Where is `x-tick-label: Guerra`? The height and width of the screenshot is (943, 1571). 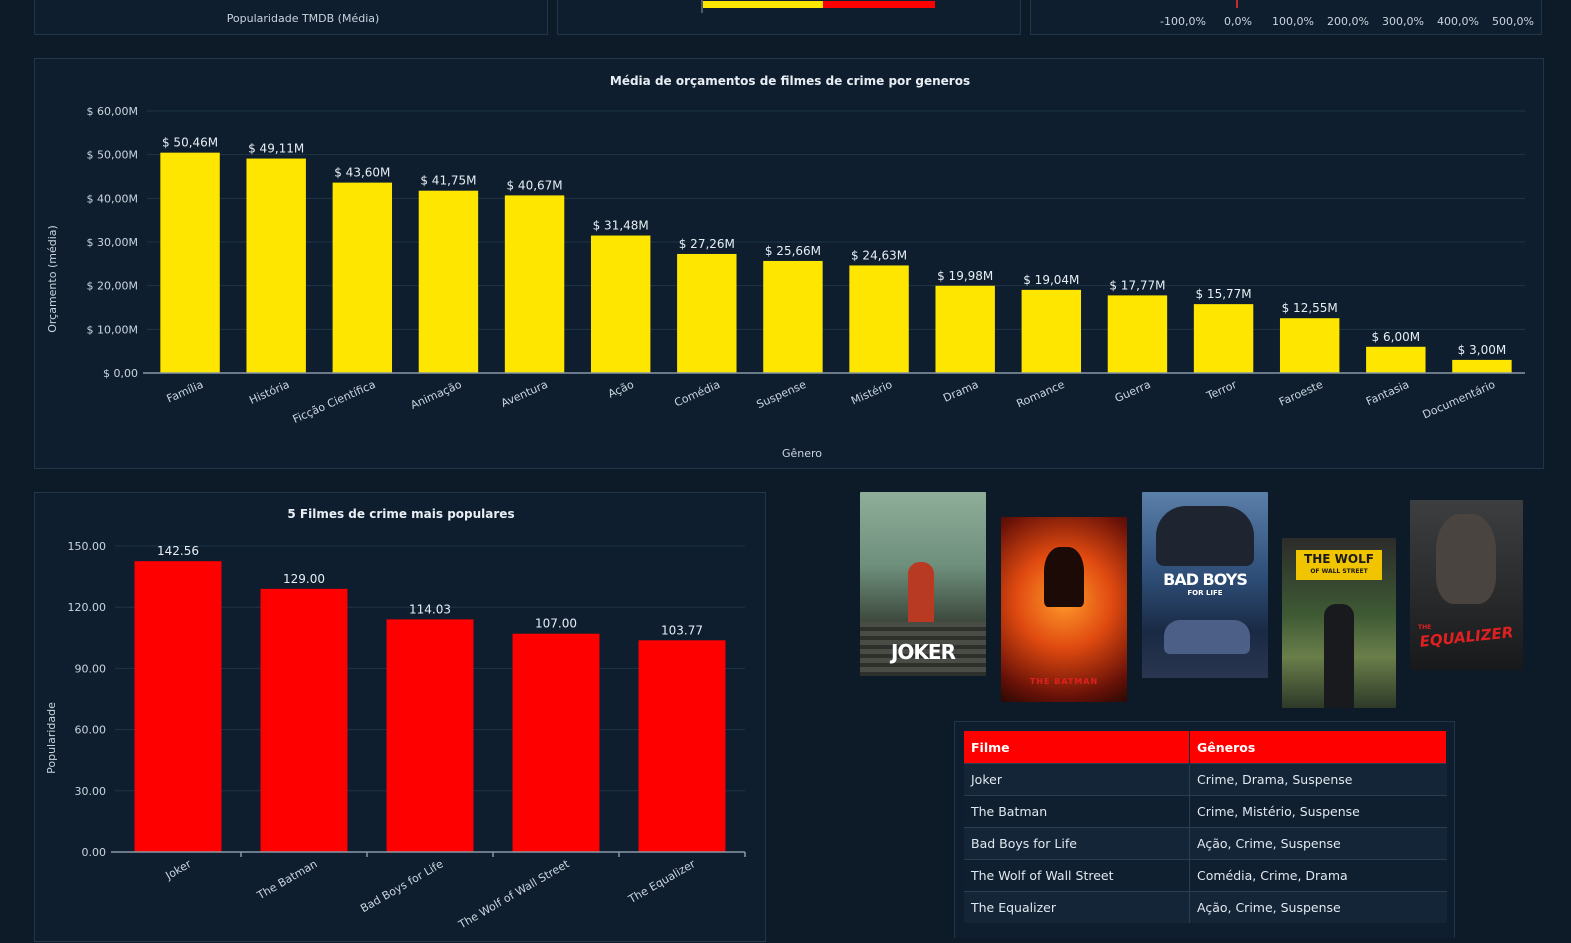 x-tick-label: Guerra is located at coordinates (1133, 391).